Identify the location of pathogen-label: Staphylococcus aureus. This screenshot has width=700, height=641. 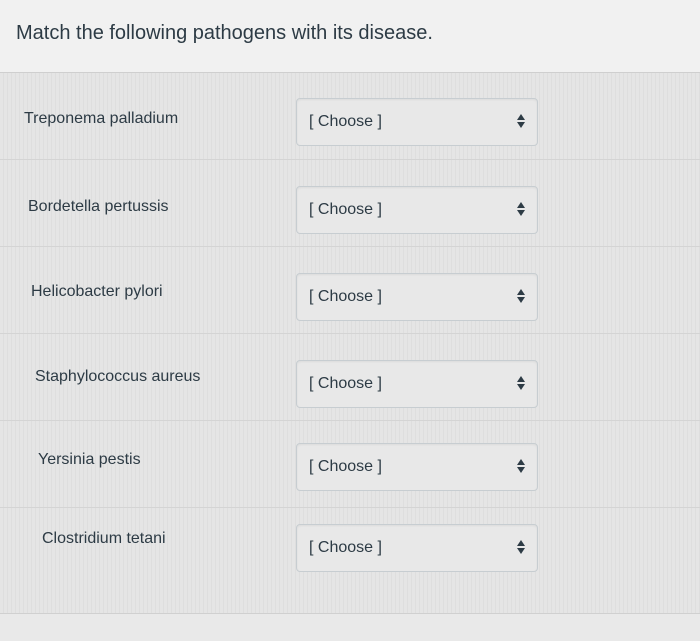
(118, 376).